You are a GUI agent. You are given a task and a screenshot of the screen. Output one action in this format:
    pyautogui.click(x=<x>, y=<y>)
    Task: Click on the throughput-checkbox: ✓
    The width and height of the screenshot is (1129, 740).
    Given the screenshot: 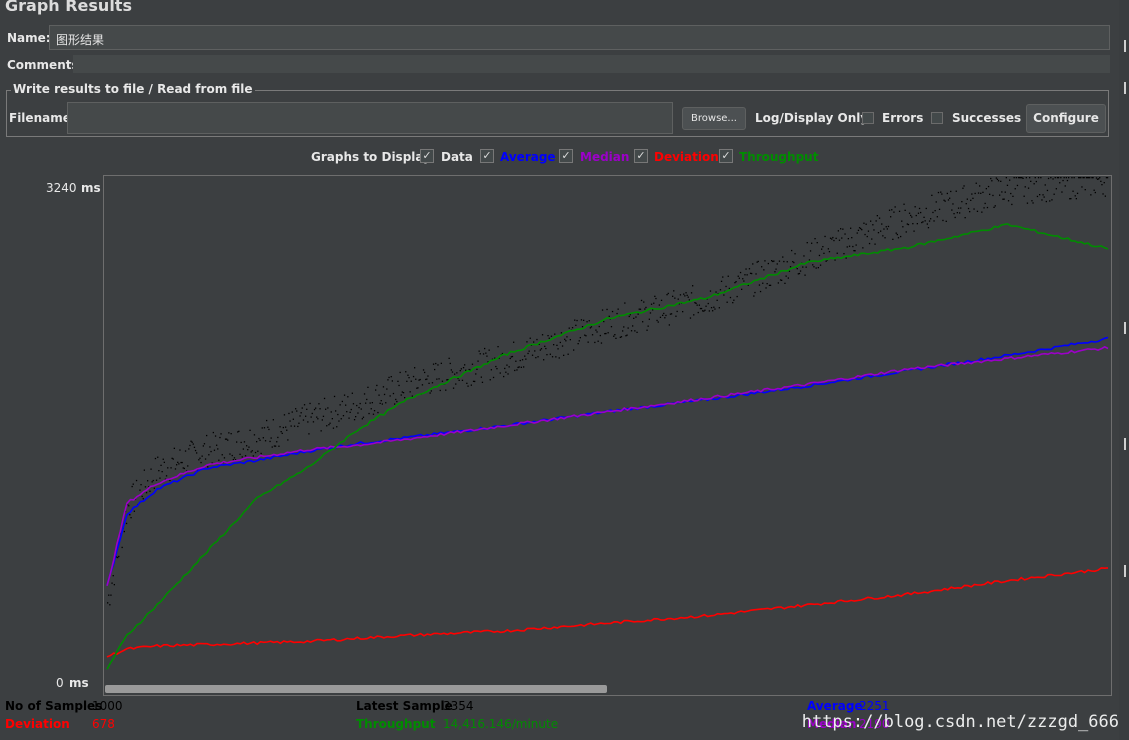 What is the action you would take?
    pyautogui.click(x=726, y=156)
    